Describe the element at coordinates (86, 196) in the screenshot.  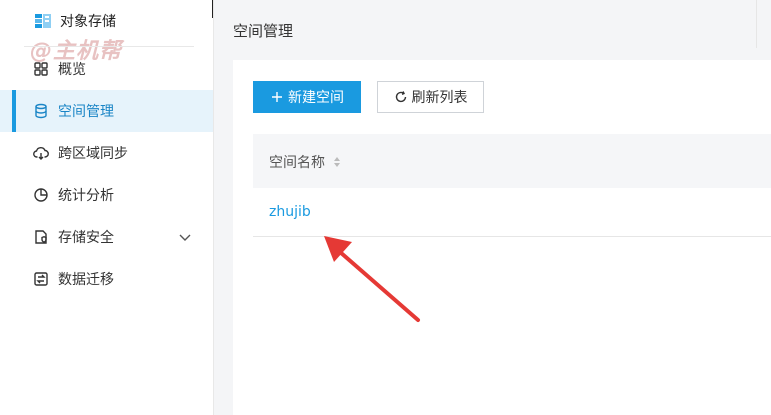
I see `sidebar-item-label: 统计分析` at that location.